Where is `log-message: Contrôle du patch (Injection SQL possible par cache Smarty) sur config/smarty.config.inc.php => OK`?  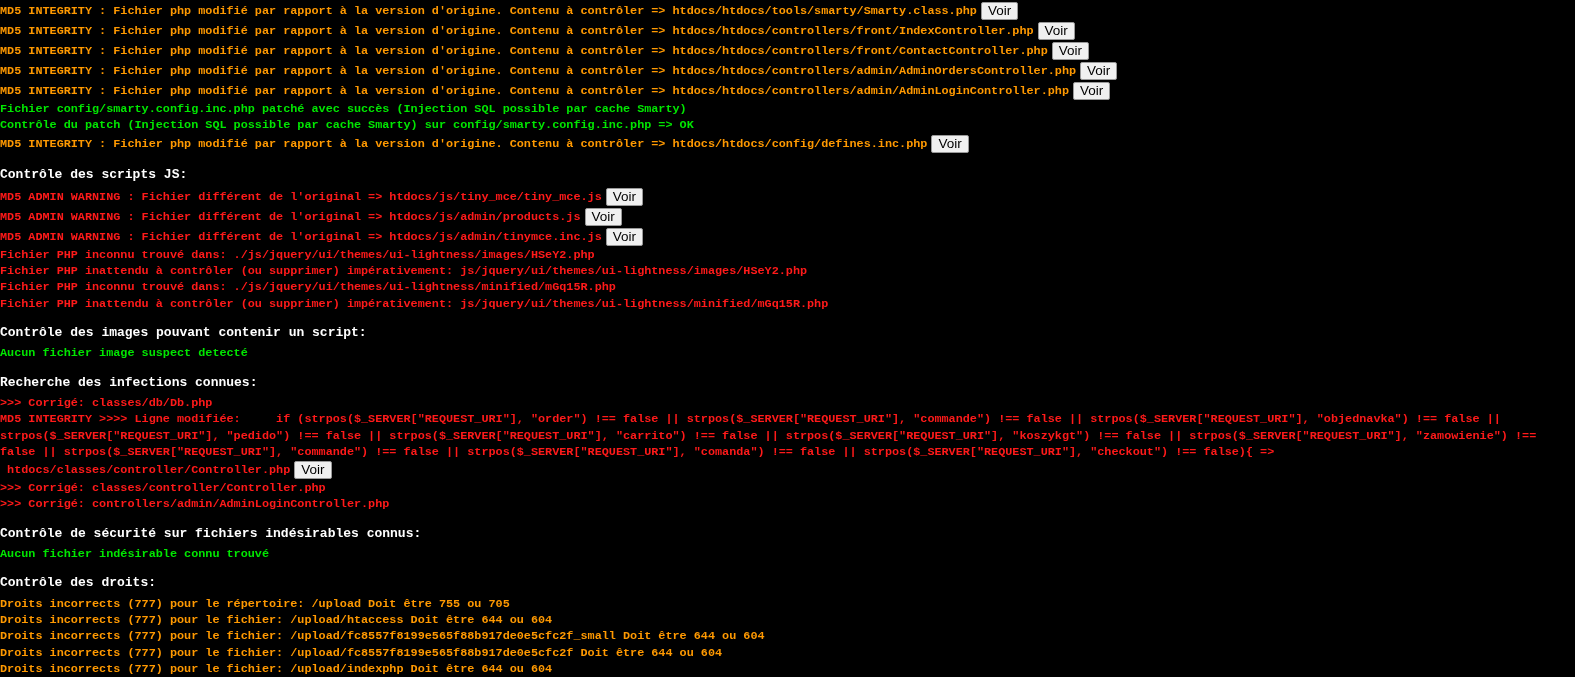 log-message: Contrôle du patch (Injection SQL possible par cache Smarty) sur config/smarty.config.inc.php => OK is located at coordinates (347, 125).